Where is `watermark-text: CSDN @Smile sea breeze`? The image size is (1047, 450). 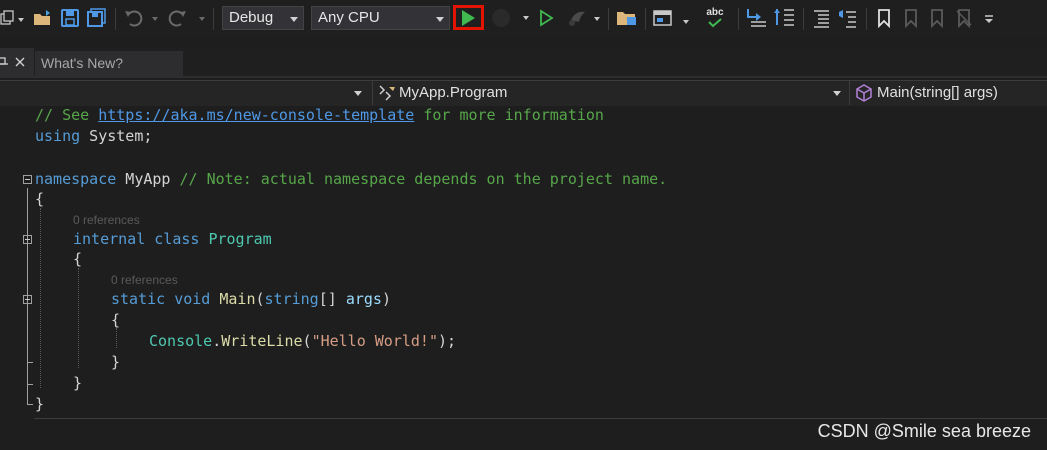
watermark-text: CSDN @Smile sea breeze is located at coordinates (924, 431).